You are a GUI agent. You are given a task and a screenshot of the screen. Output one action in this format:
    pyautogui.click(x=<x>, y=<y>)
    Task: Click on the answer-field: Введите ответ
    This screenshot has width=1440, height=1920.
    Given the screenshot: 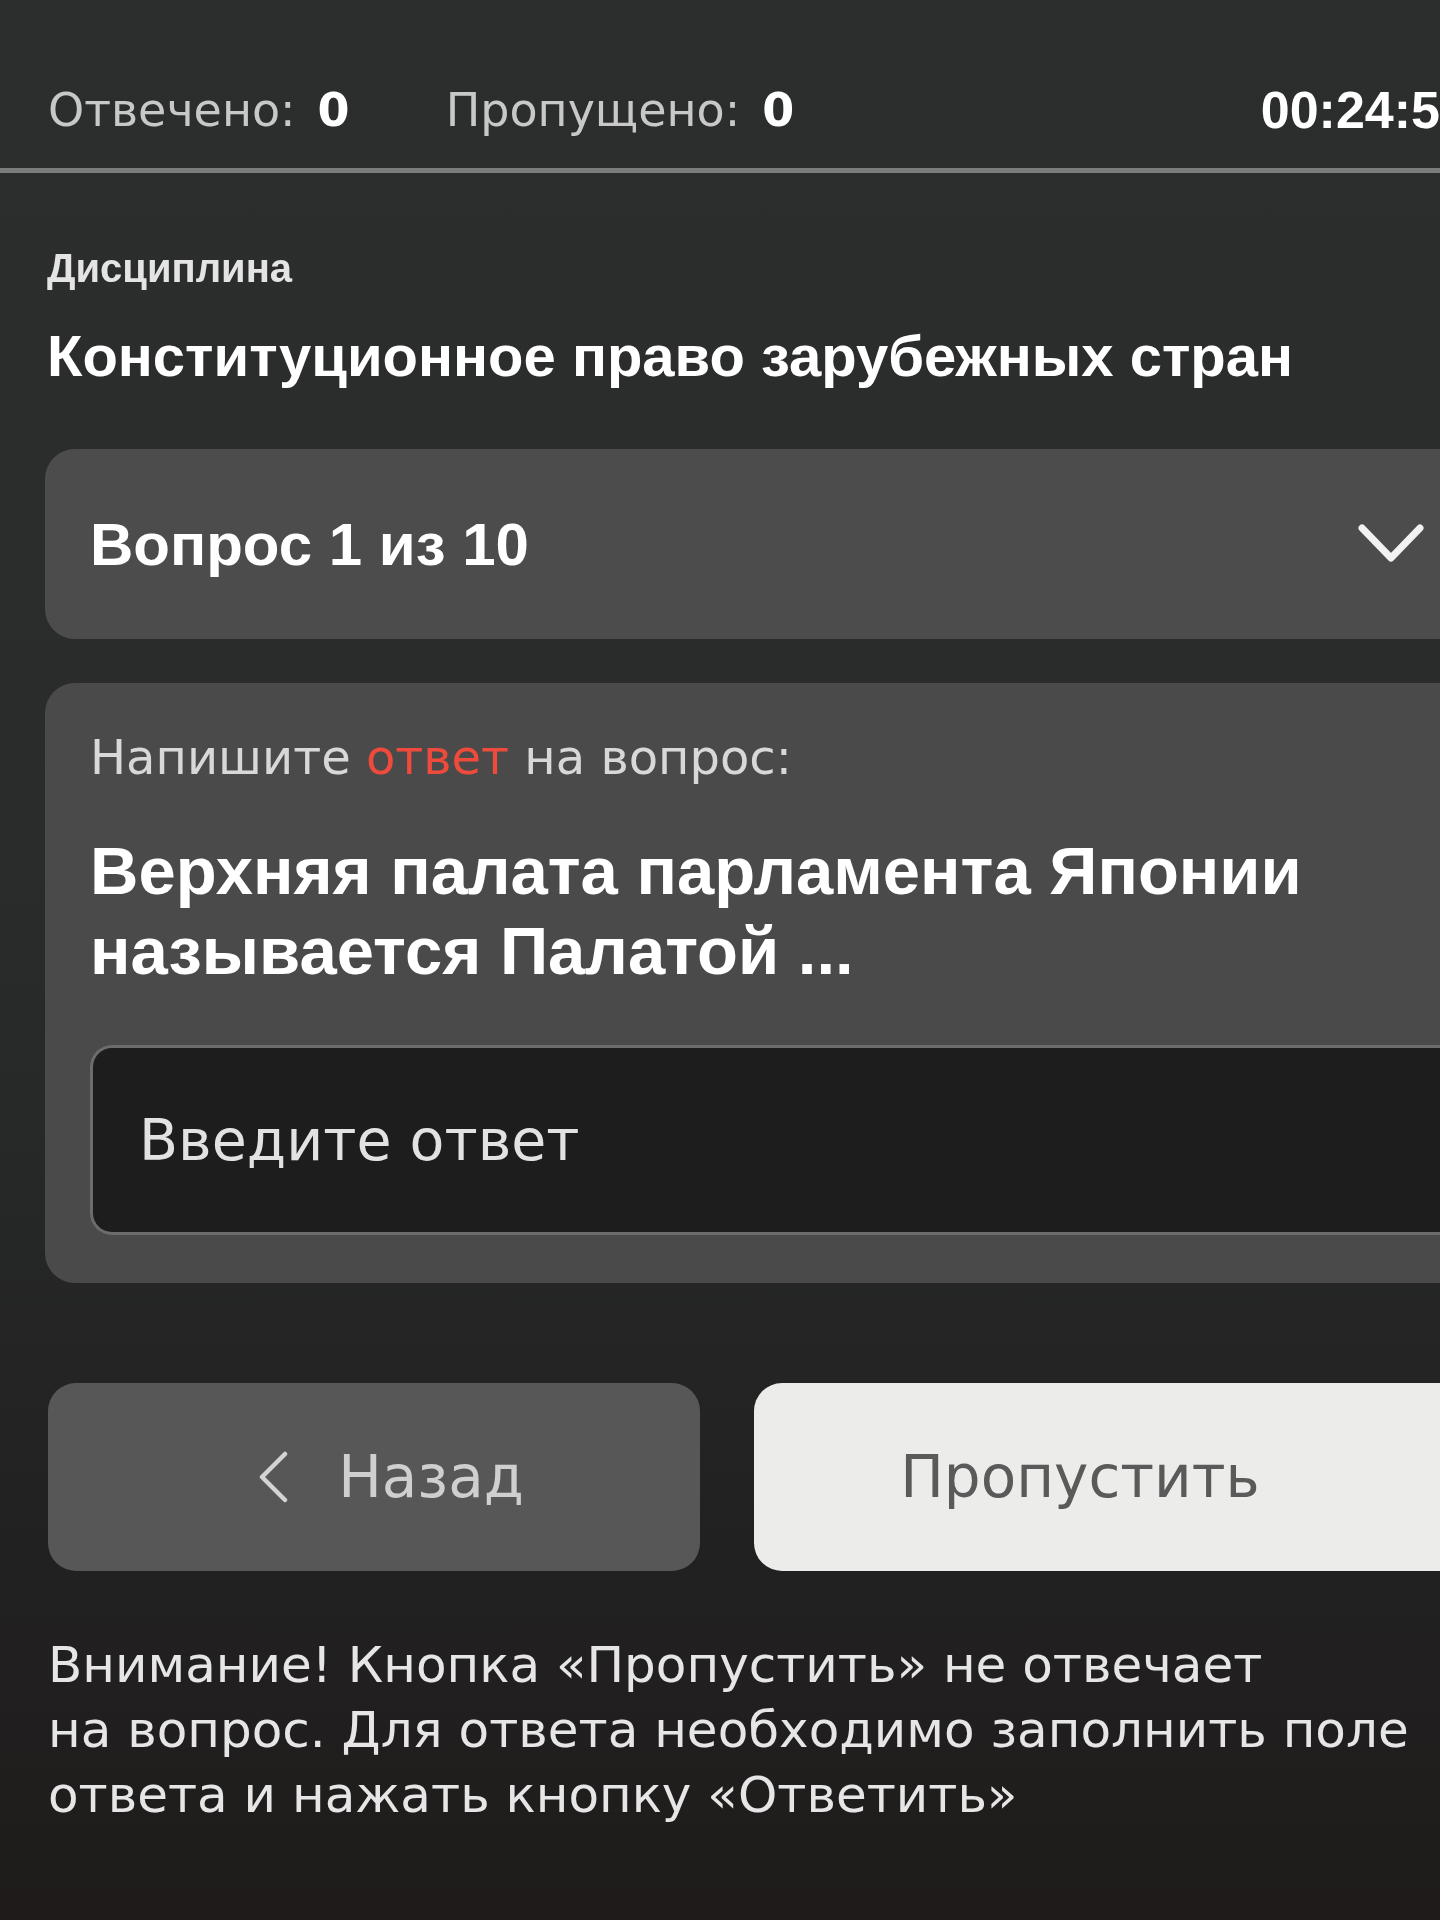 What is the action you would take?
    pyautogui.click(x=765, y=1140)
    